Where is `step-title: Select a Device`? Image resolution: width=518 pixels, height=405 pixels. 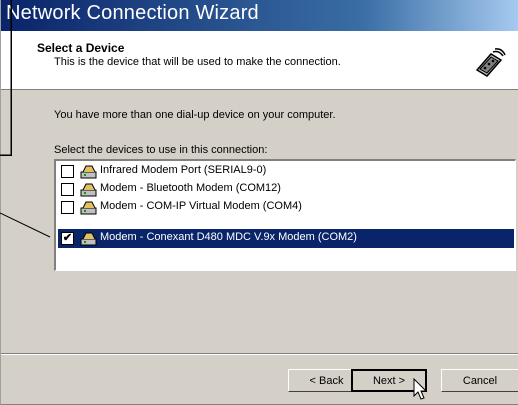 step-title: Select a Device is located at coordinates (81, 48).